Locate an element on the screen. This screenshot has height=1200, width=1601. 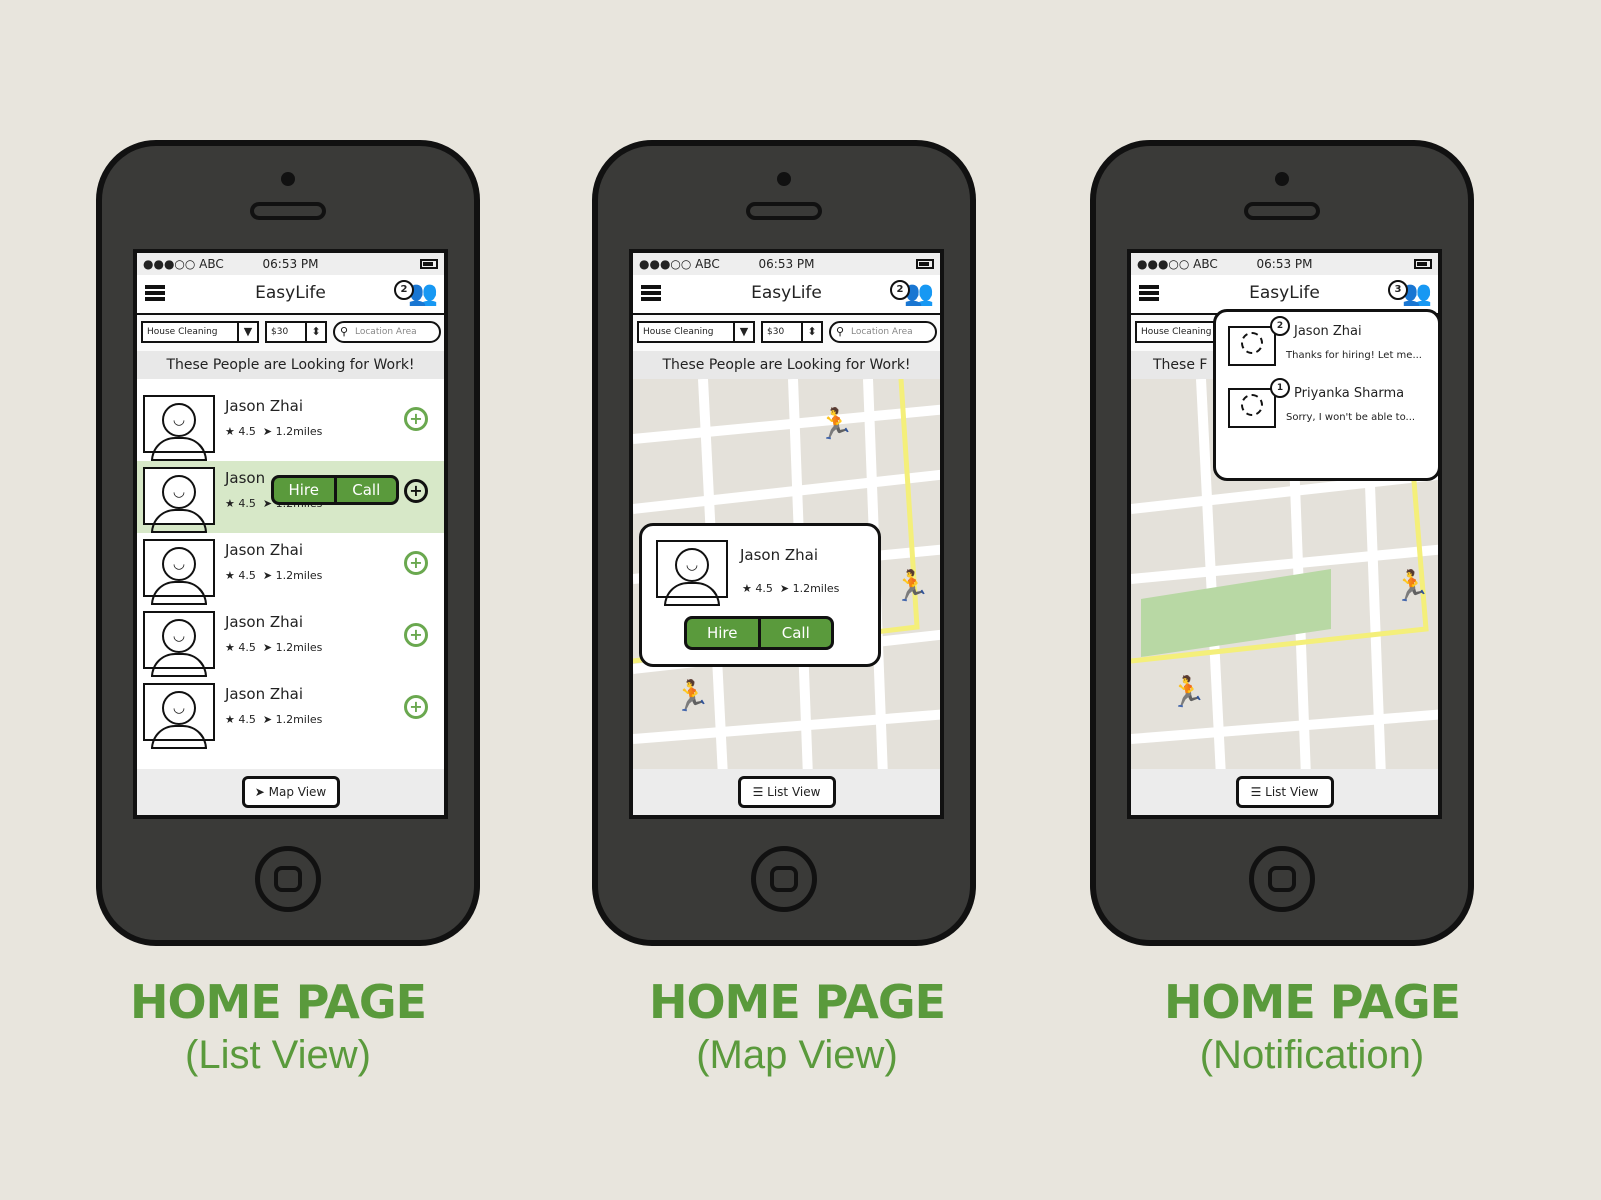
dropdown-arrow-icon: ▼ is located at coordinates (743, 332).